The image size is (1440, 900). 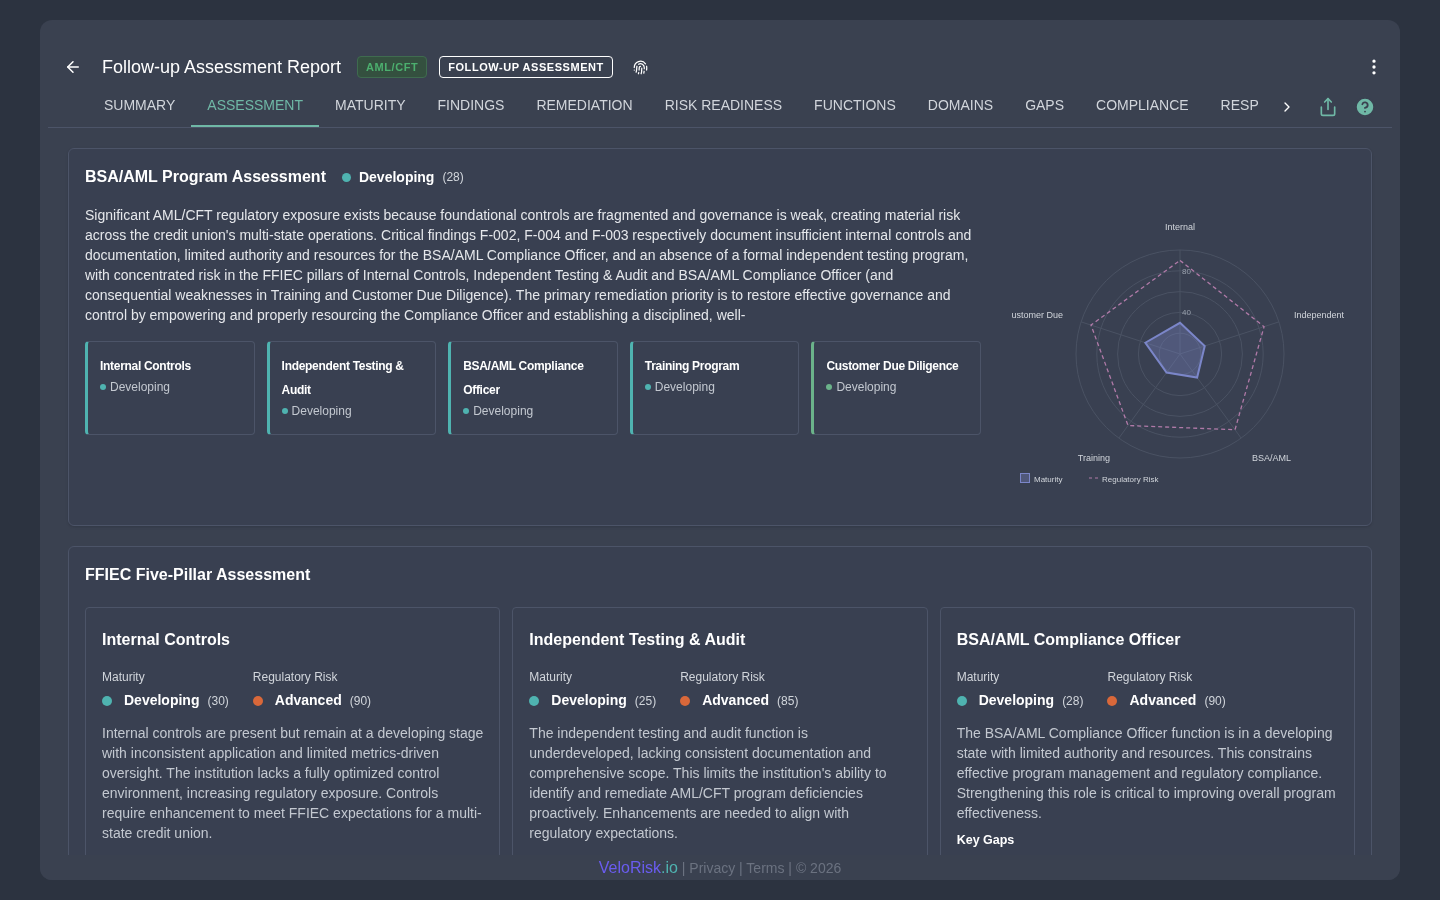 What do you see at coordinates (584, 106) in the screenshot?
I see `tab: REMEDIATION` at bounding box center [584, 106].